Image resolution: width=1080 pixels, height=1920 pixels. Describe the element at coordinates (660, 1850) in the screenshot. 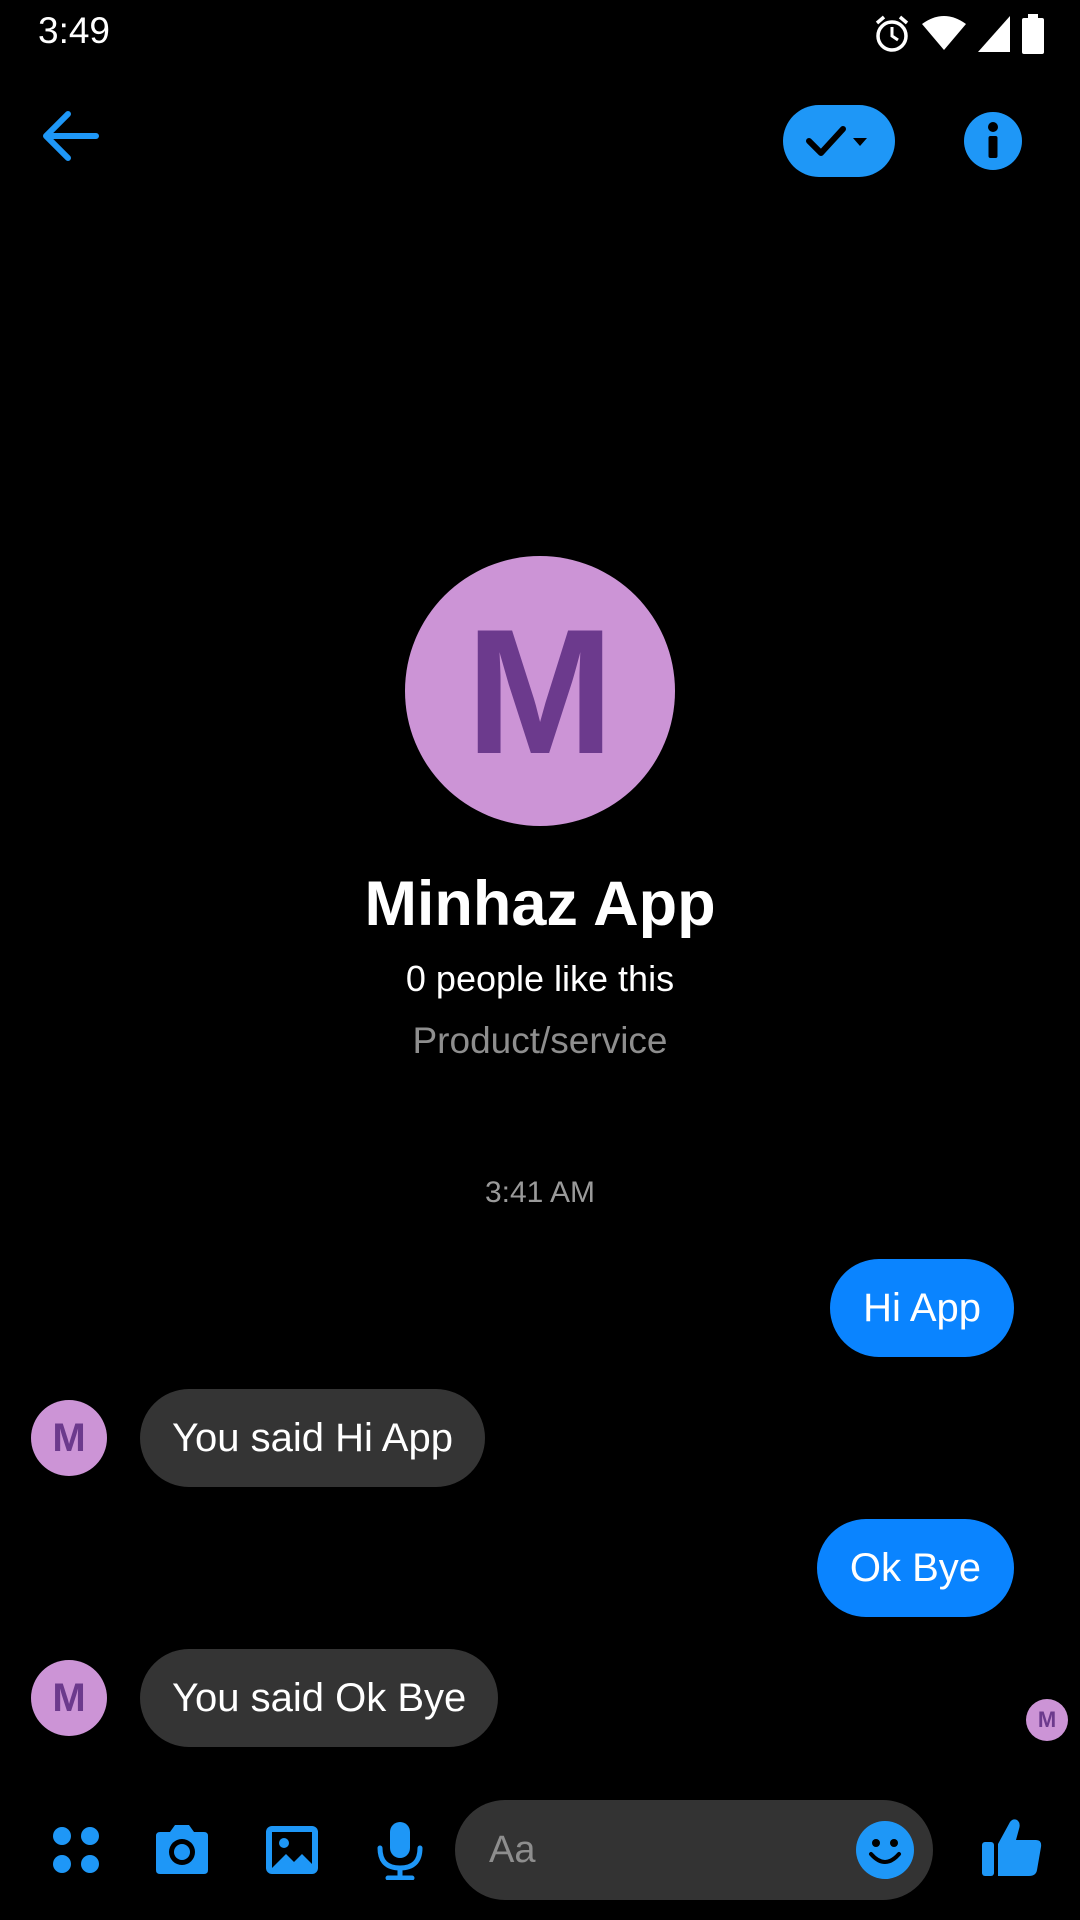

I see `message-input` at that location.